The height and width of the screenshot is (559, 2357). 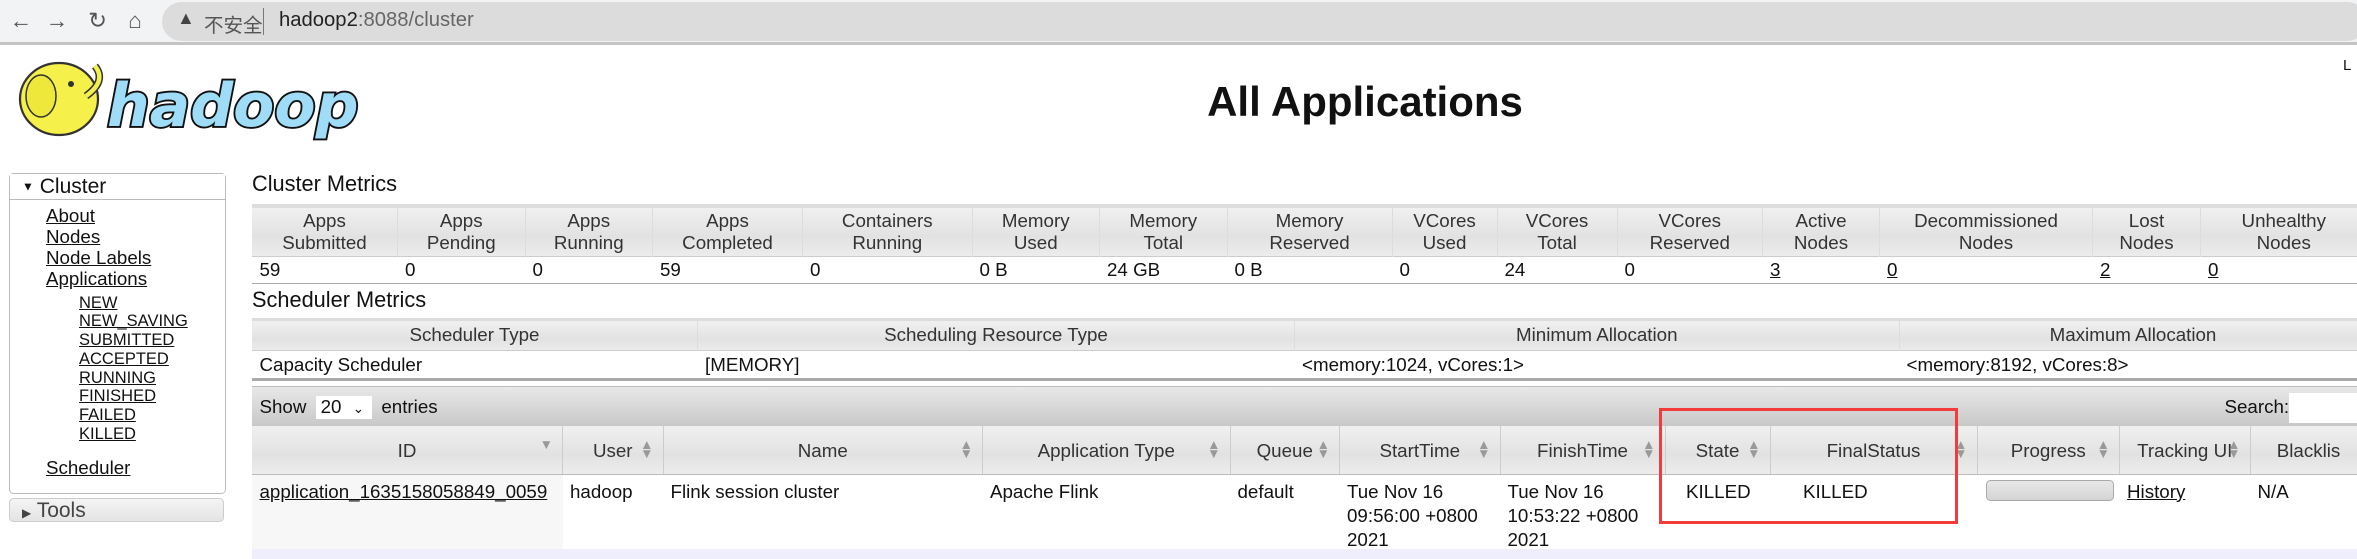 I want to click on show-label: Show, so click(x=283, y=406).